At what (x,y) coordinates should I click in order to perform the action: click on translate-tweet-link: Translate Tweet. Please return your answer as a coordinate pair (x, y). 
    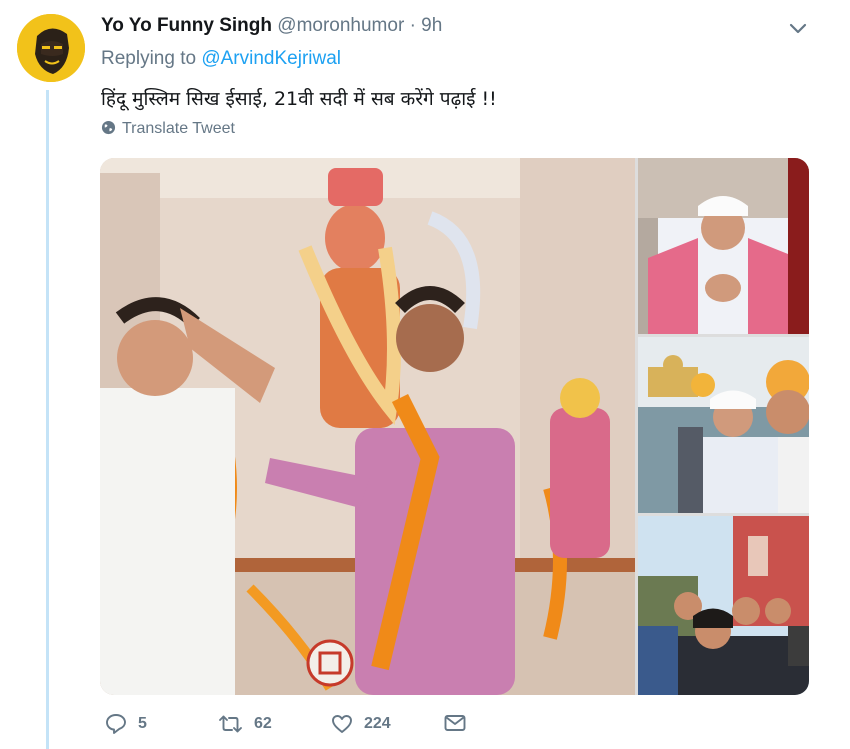
    Looking at the image, I should click on (168, 129).